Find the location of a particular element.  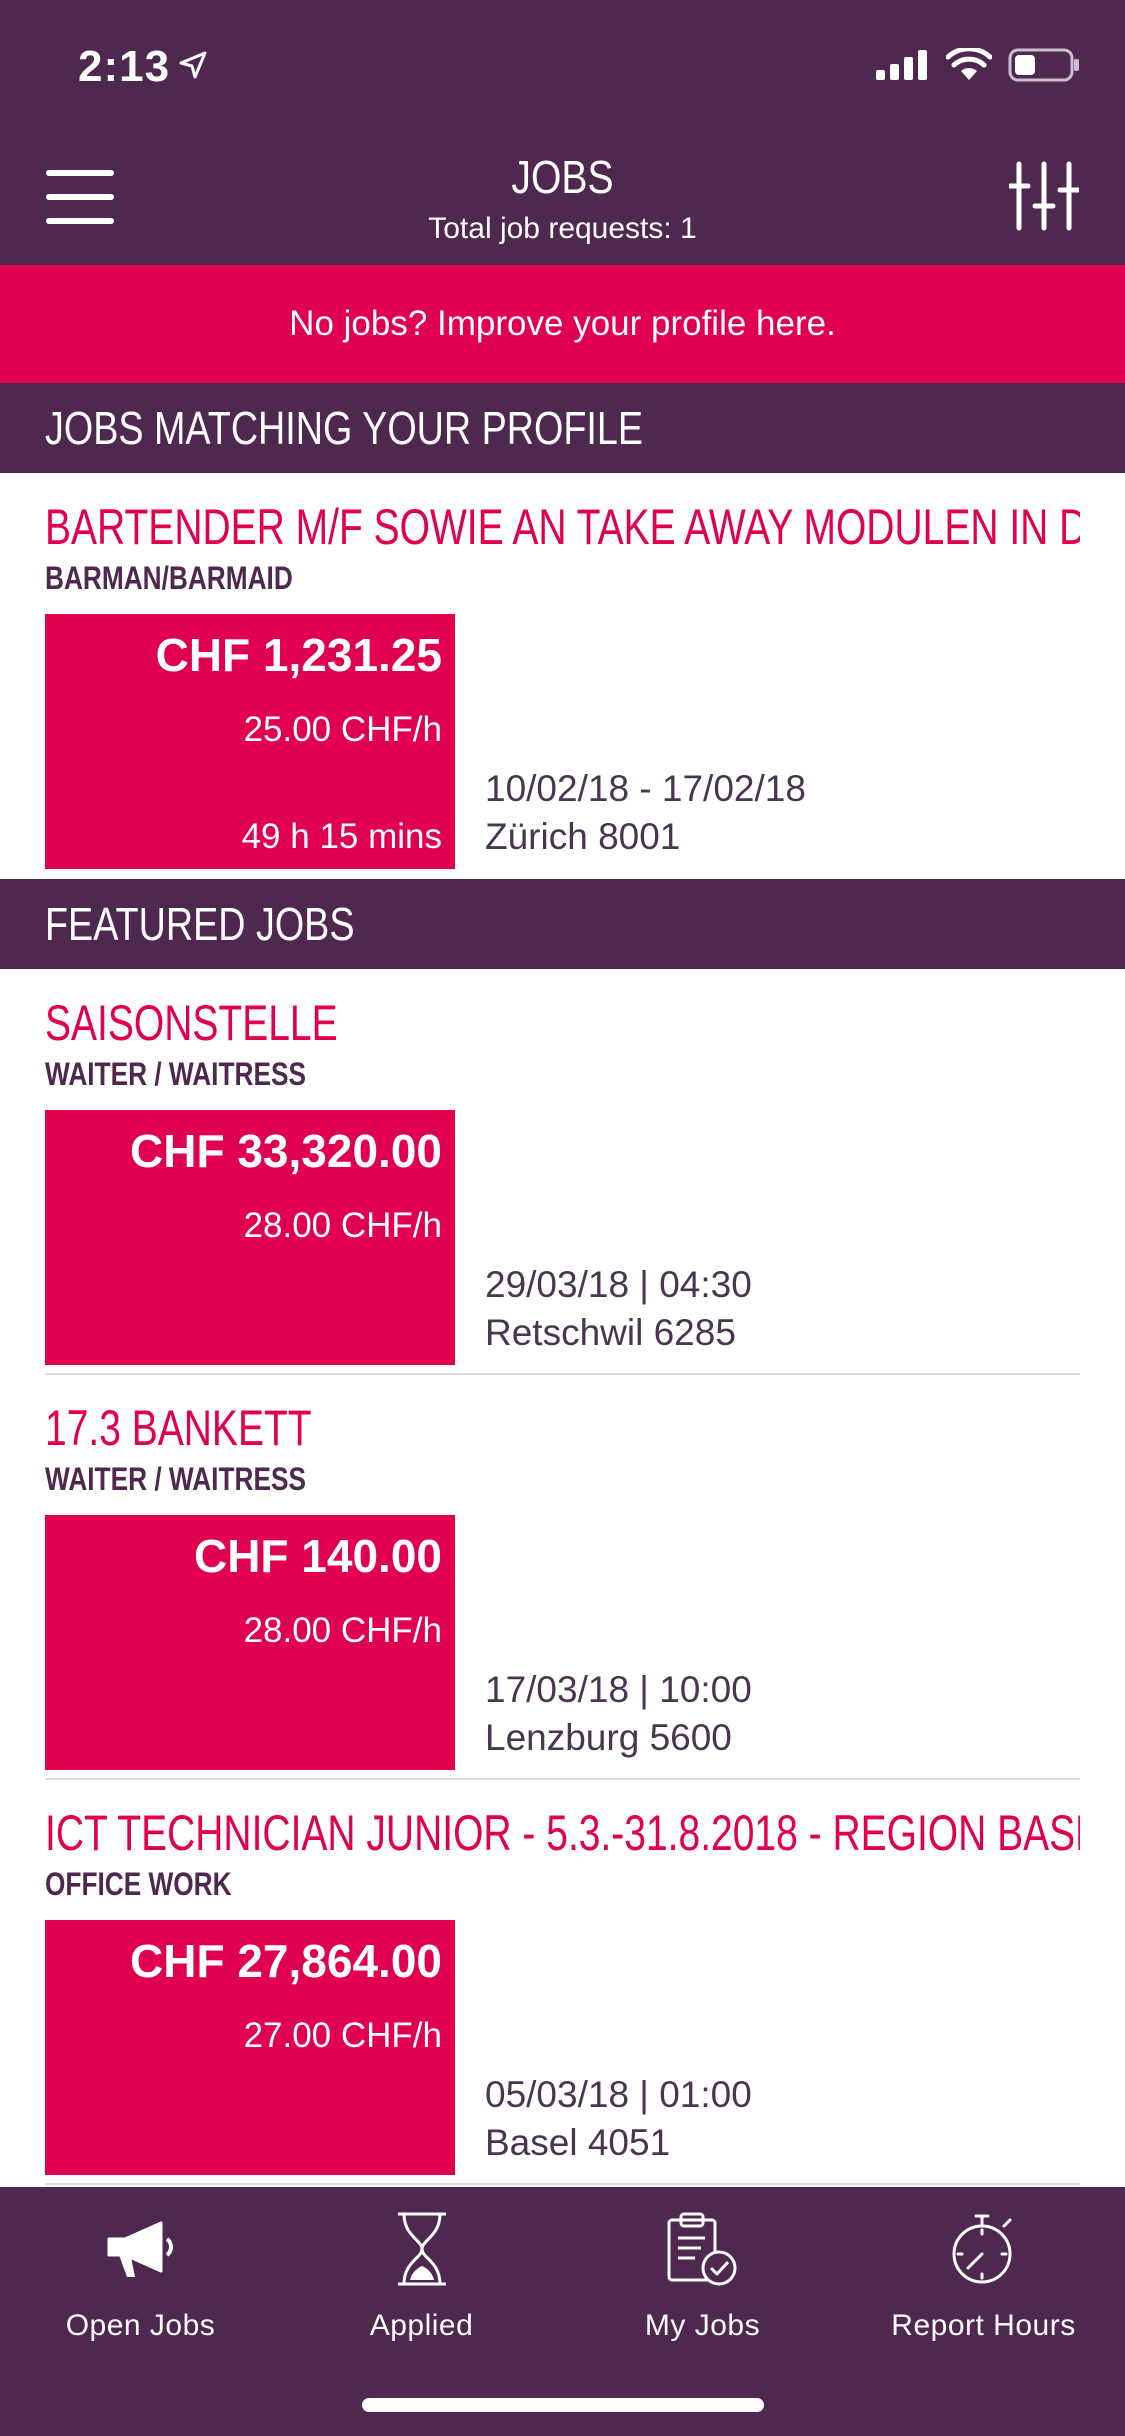

top-bar: 2:13 JOBS Total job requests: 1 is located at coordinates (562, 132).